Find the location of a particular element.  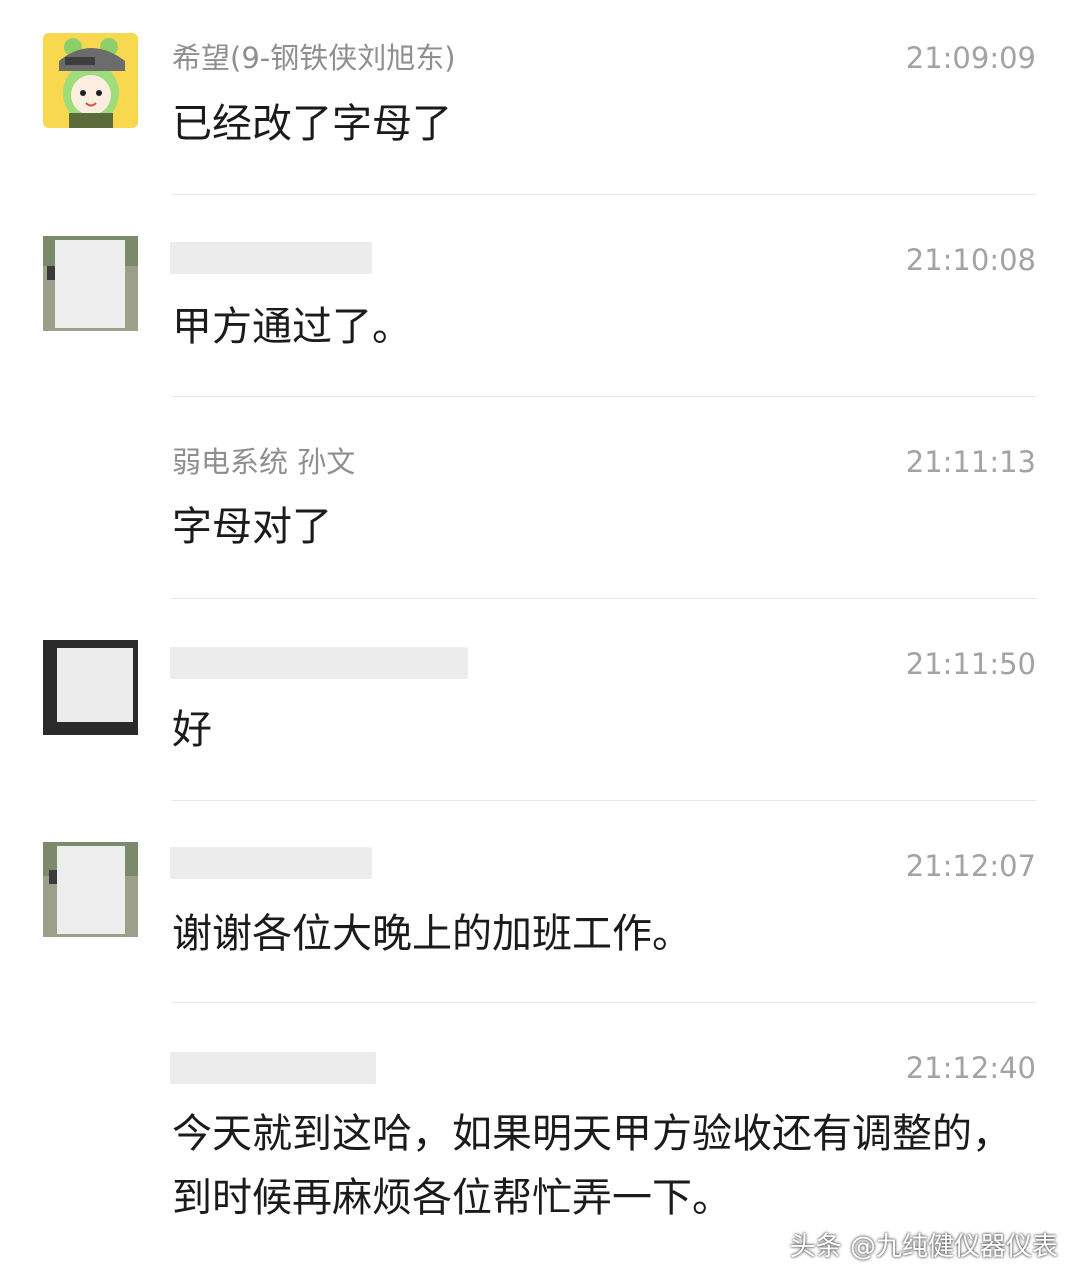

message-time: 21:11:13 is located at coordinates (970, 462).